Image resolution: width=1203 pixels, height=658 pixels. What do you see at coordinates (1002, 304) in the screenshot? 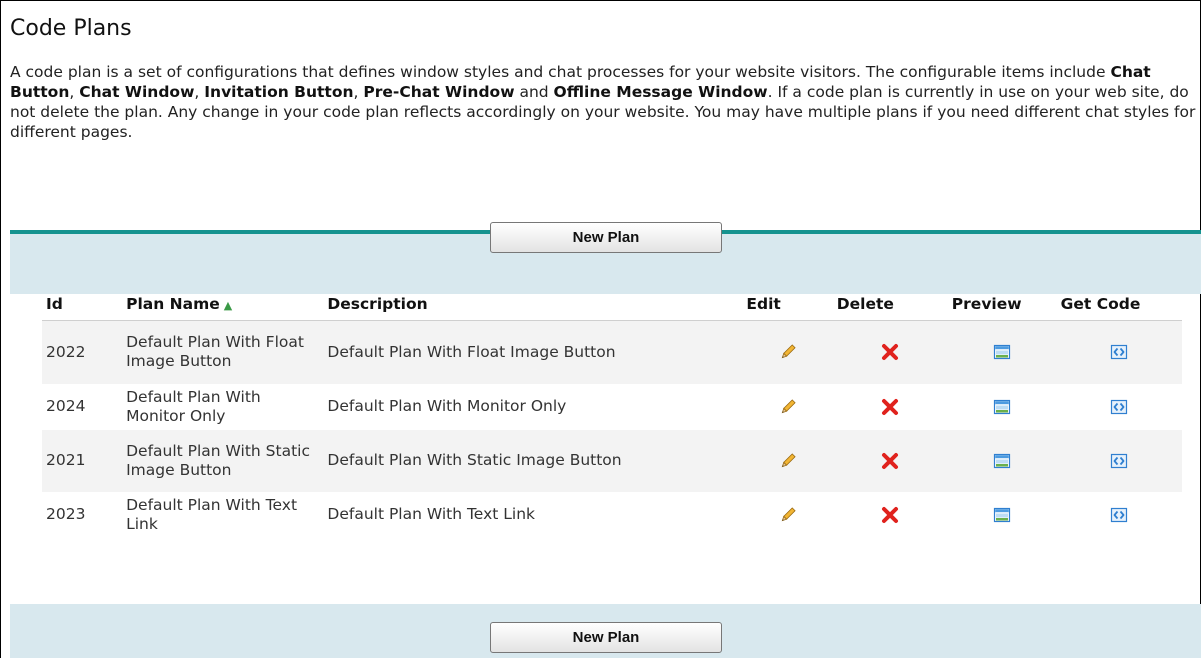
I see `column-header-preview: Preview` at bounding box center [1002, 304].